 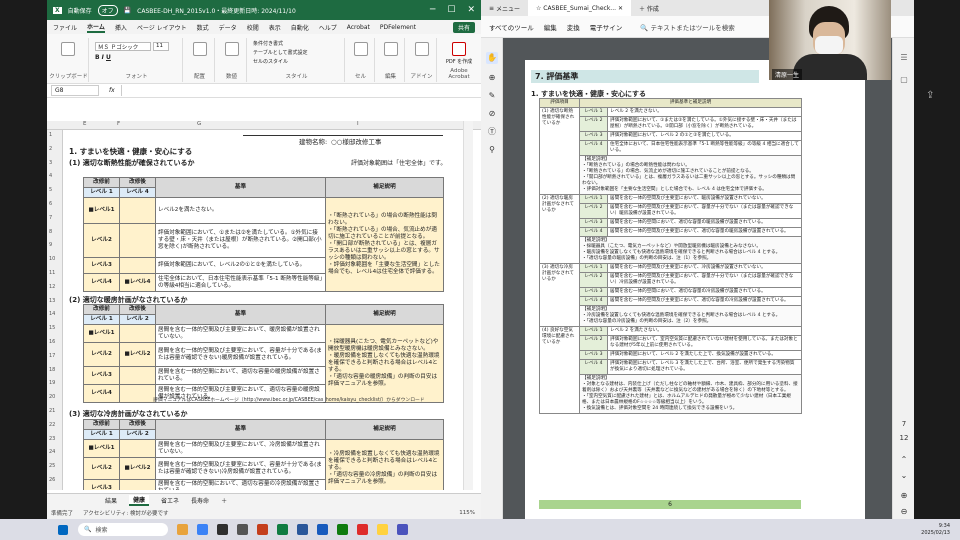 I want to click on font-size-select: 11, so click(x=161, y=46).